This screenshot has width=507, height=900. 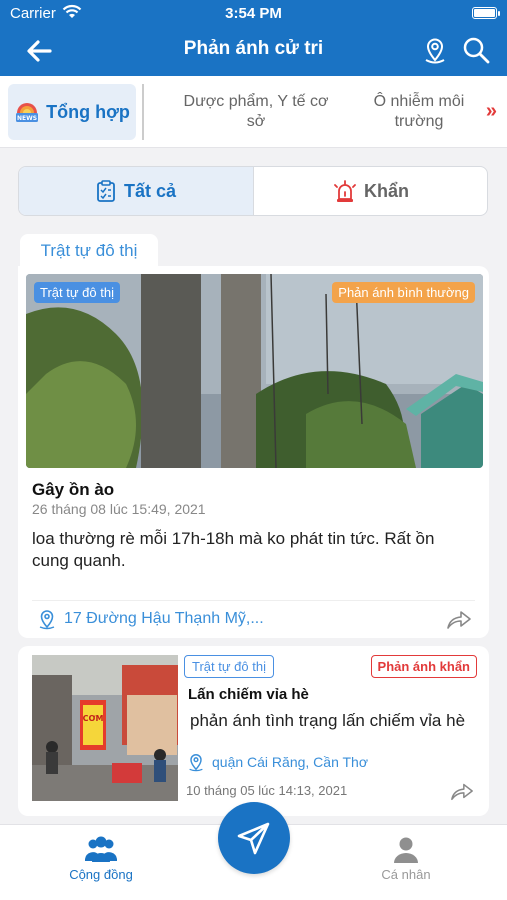 I want to click on category-tab-tong-hop: NEWS Tổng hợp, so click(x=72, y=112).